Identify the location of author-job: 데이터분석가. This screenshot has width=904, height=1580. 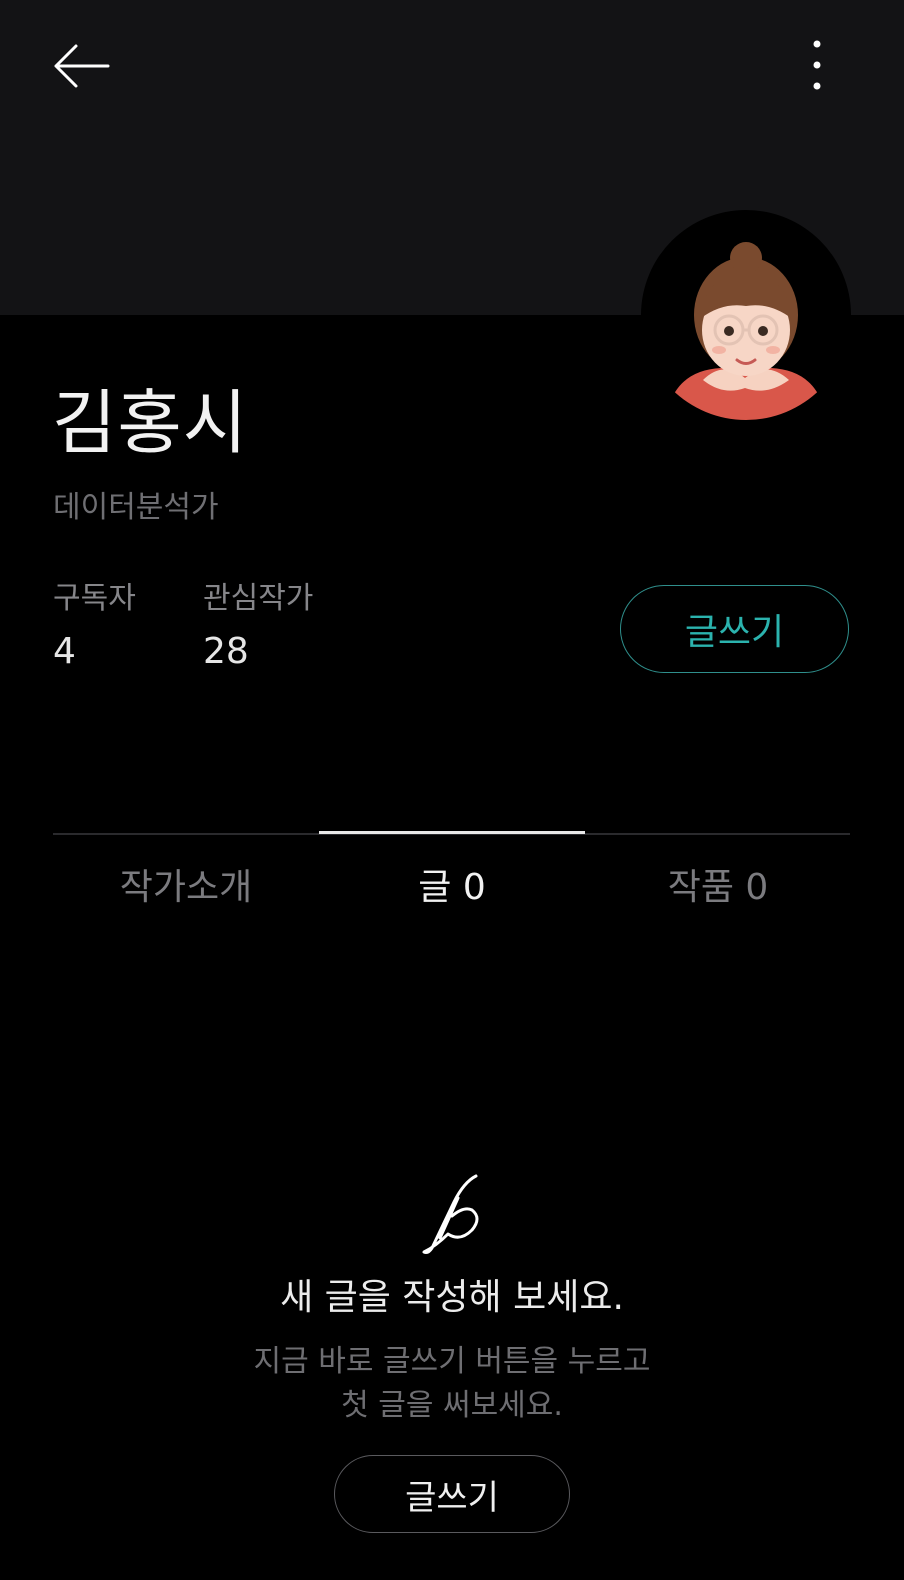
(136, 507).